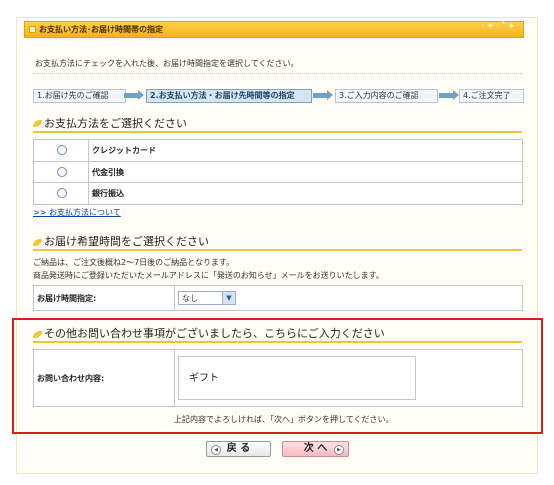 The height and width of the screenshot is (485, 554). Describe the element at coordinates (115, 123) in the screenshot. I see `payment-section-title: お支払方法をご選択ください` at that location.